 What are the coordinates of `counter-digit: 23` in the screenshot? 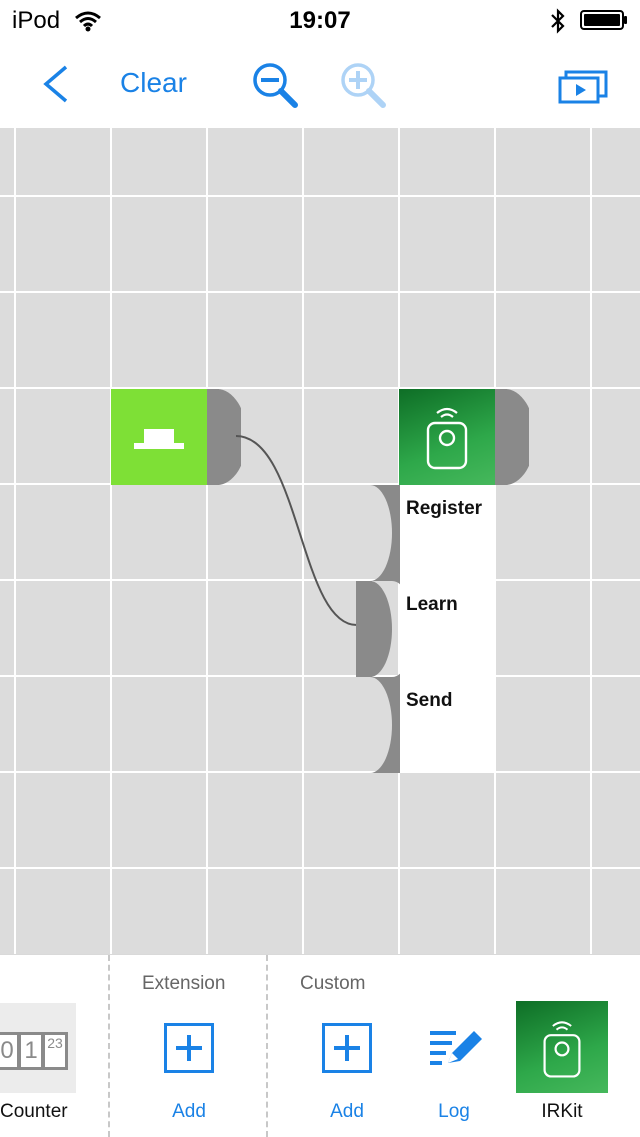 It's located at (55, 1051).